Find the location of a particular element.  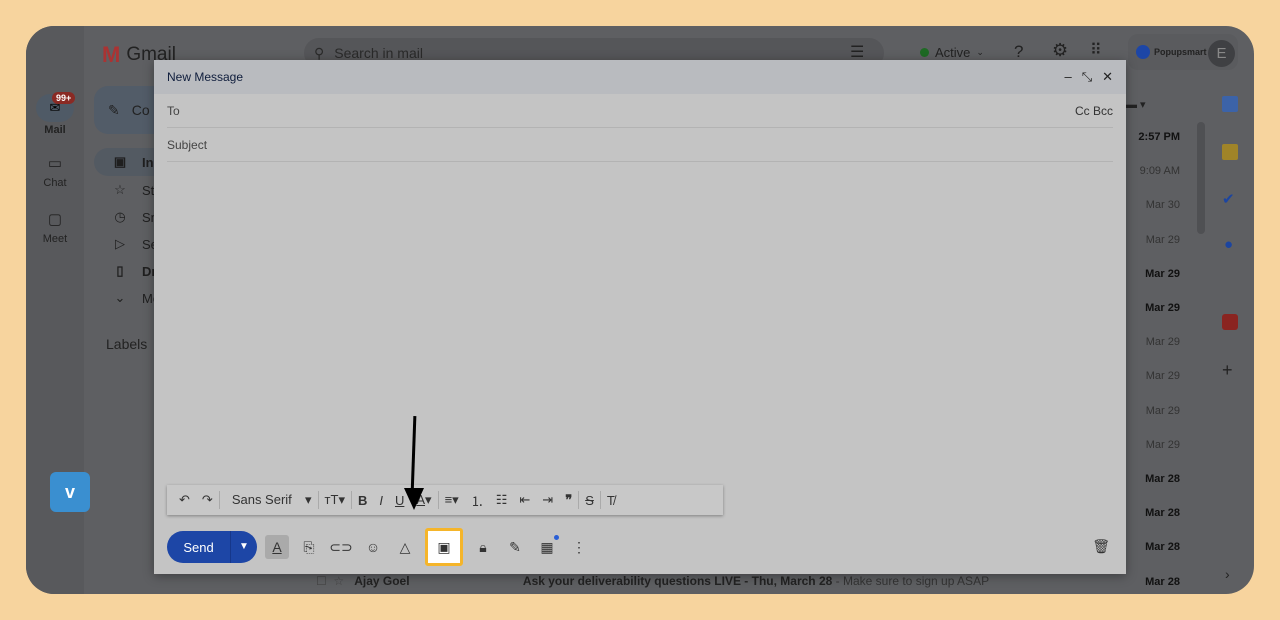

search-input: Search in mail is located at coordinates (378, 53).